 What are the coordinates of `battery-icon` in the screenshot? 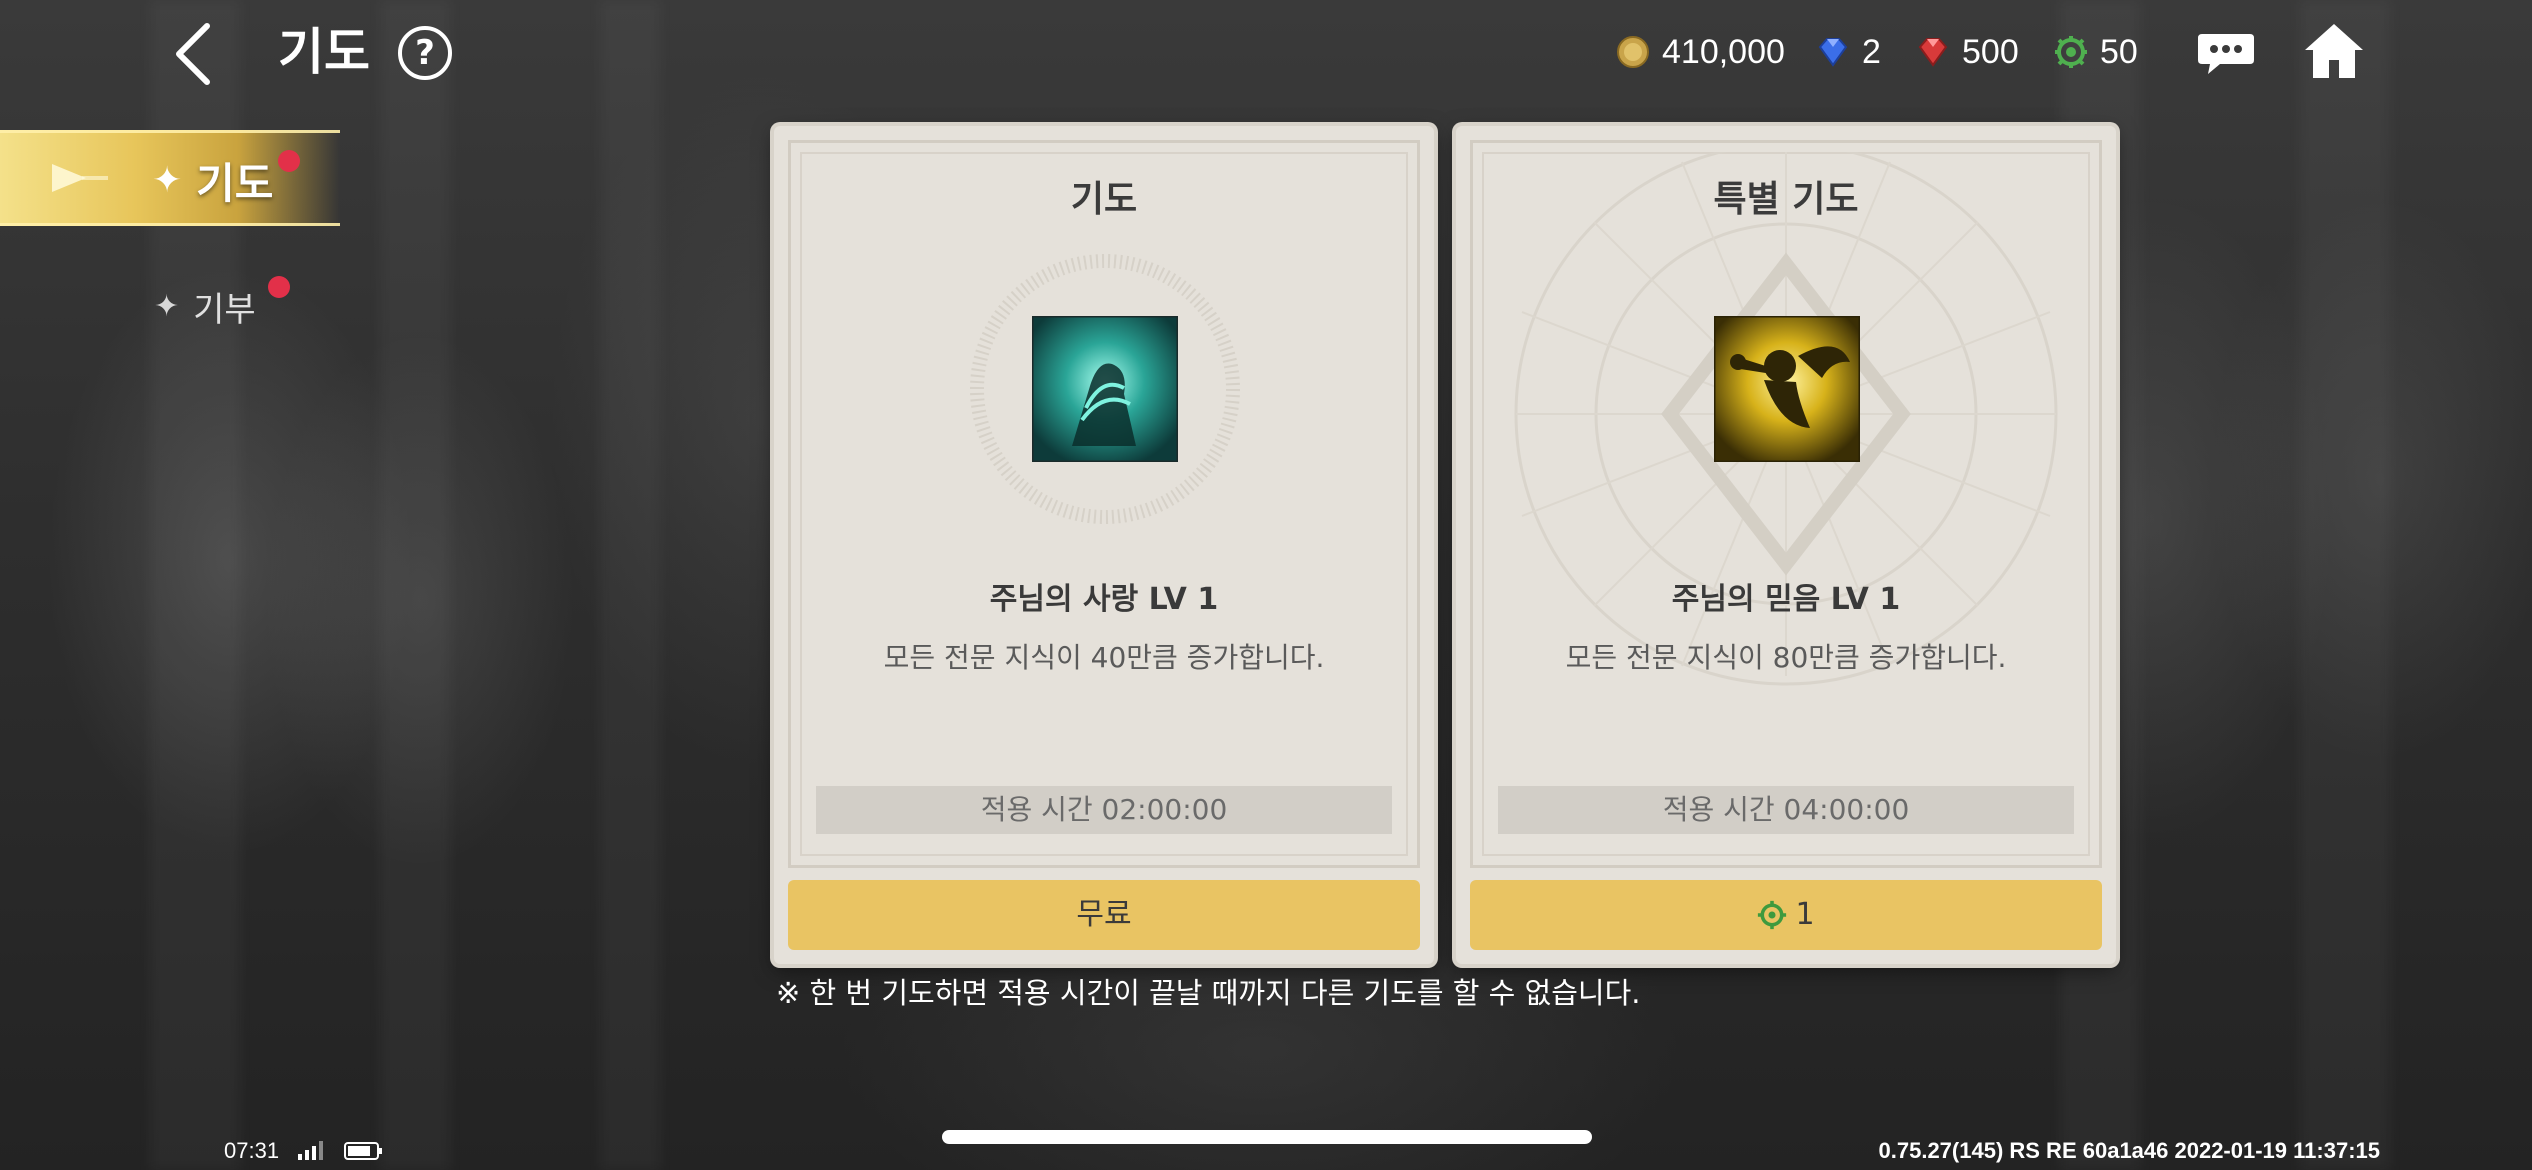 It's located at (363, 1151).